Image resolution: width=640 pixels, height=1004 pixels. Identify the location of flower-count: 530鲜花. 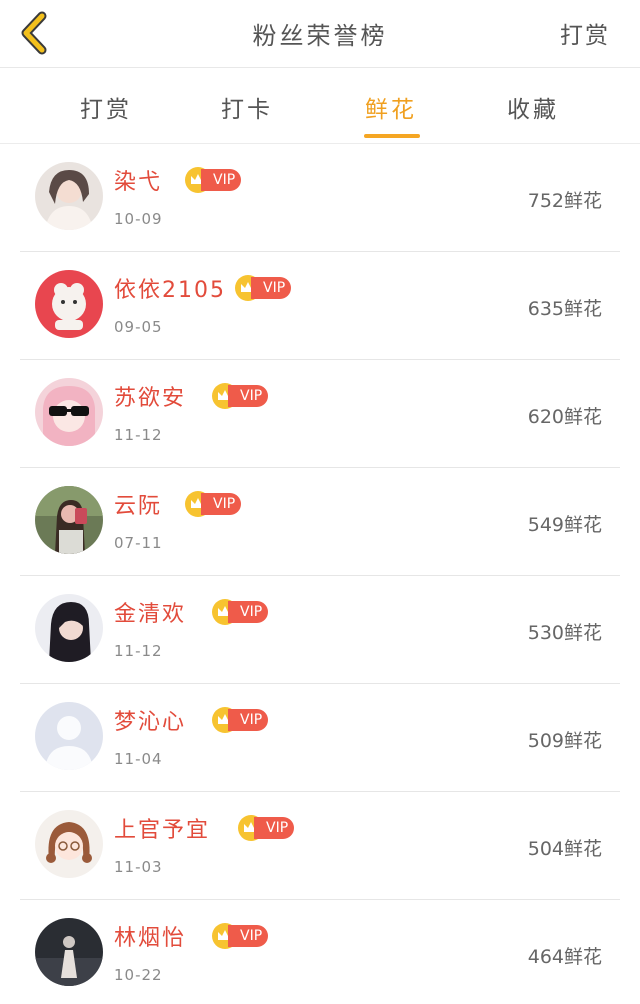
(564, 633).